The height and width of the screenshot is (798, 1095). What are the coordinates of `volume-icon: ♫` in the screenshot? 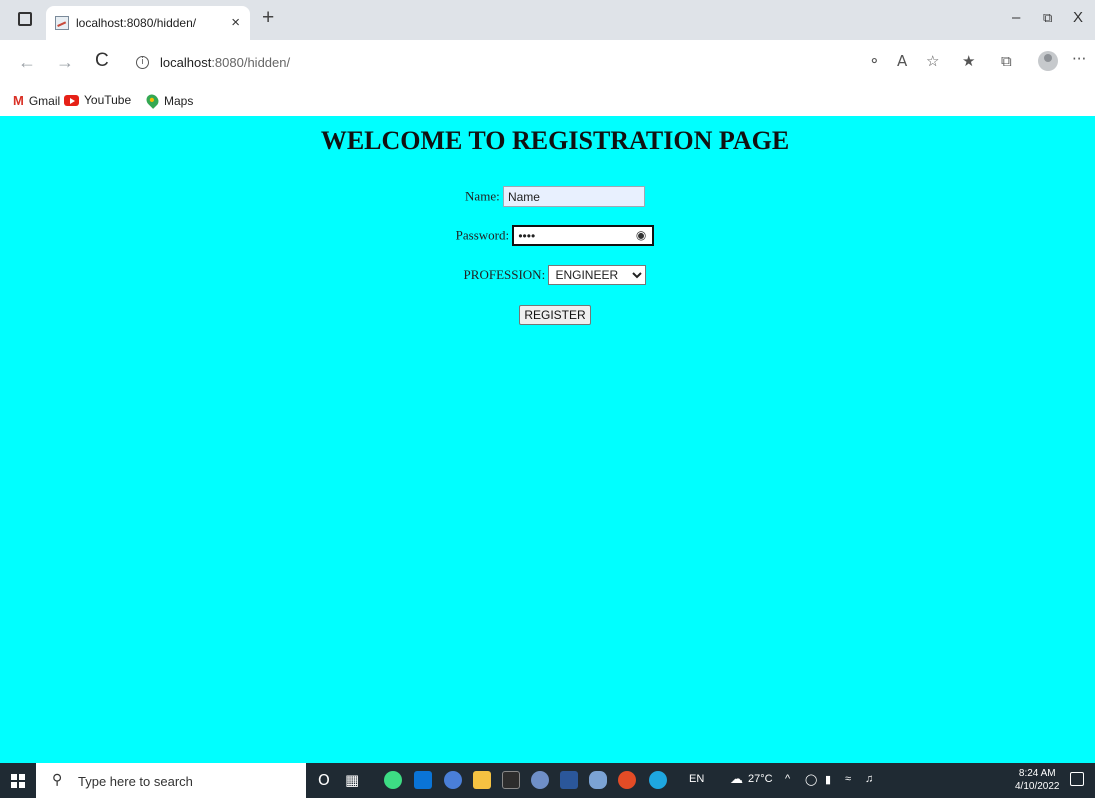 It's located at (869, 779).